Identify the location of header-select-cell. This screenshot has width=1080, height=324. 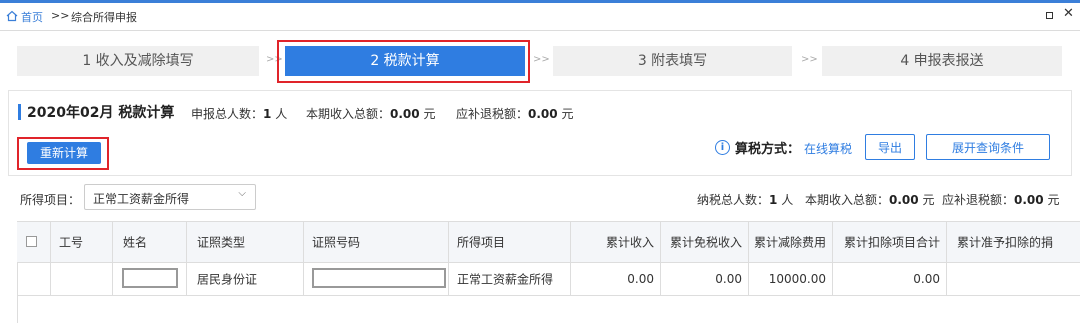
(34, 242).